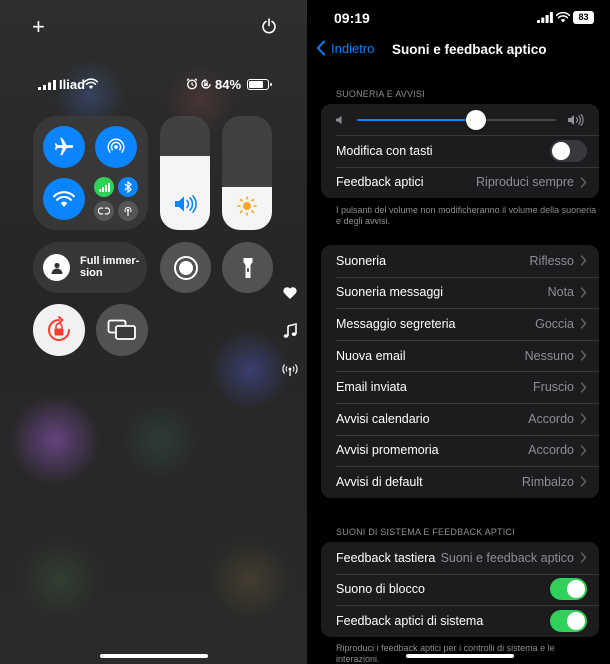  I want to click on hotspot-toggle, so click(128, 211).